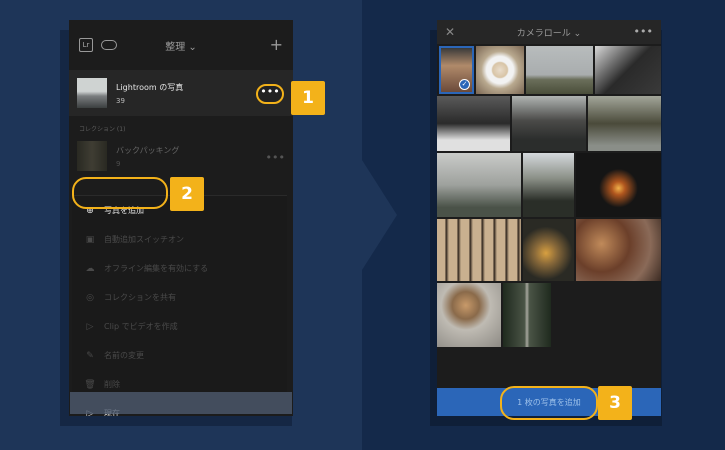 The width and height of the screenshot is (725, 450). I want to click on menu-item-label: 名前の変更, so click(124, 355).